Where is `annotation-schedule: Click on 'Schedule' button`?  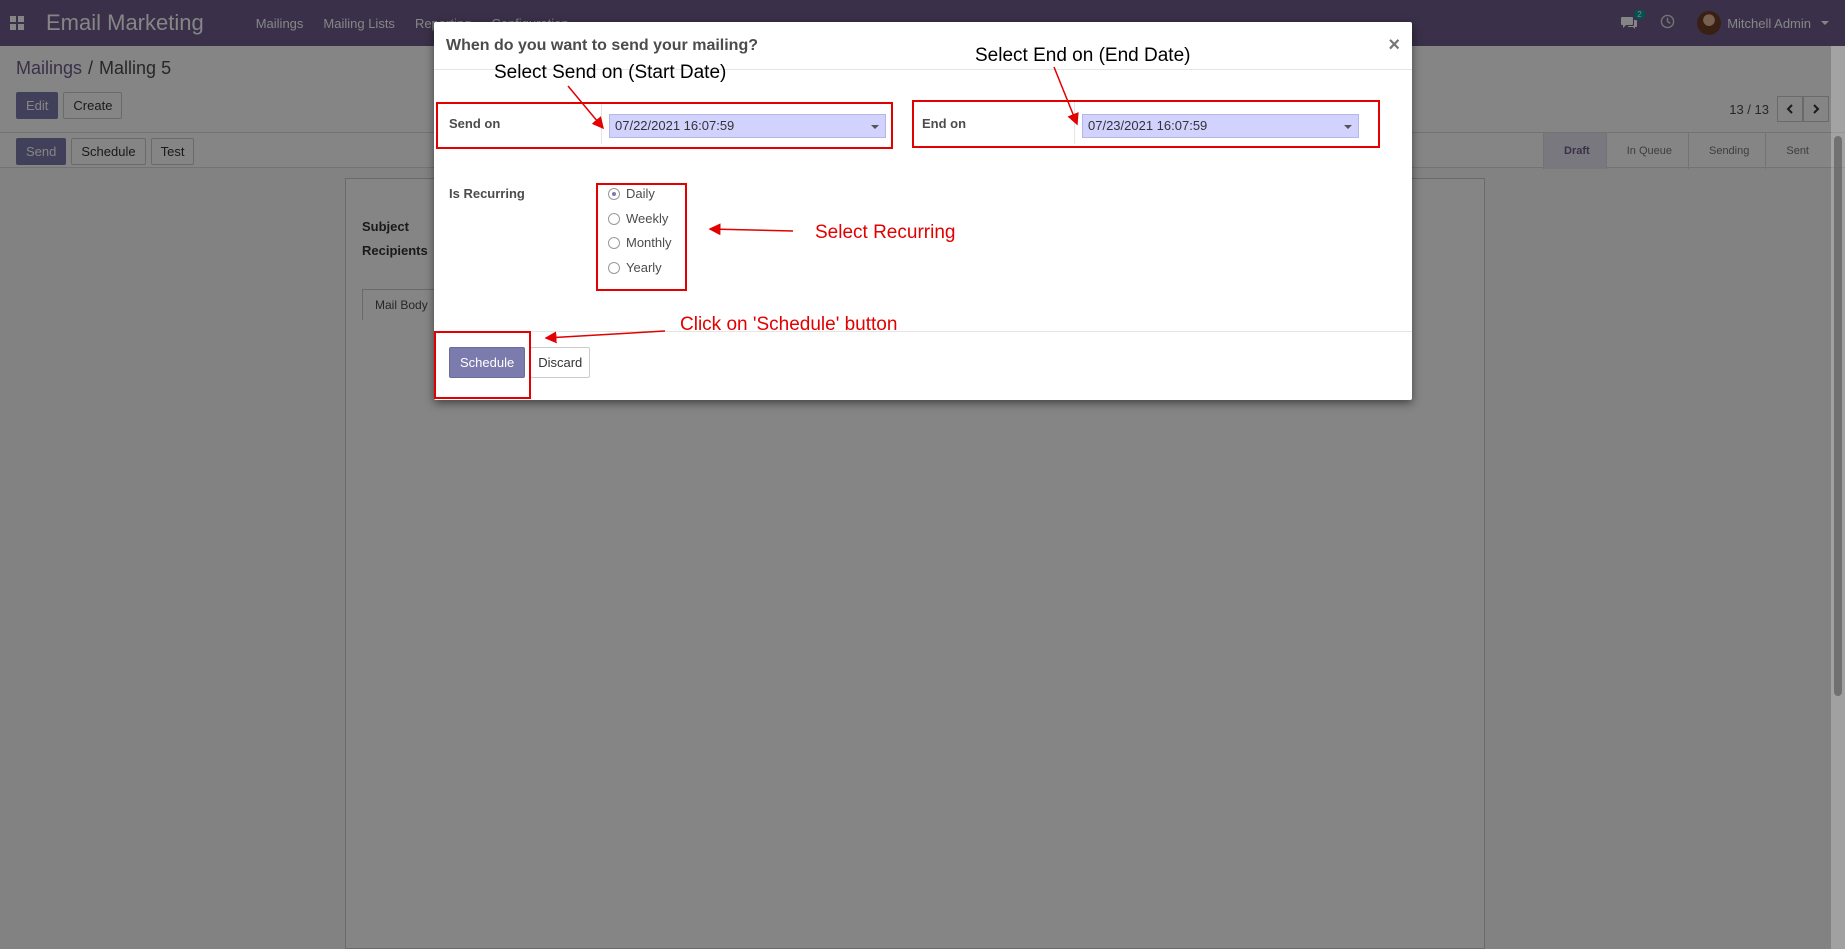 annotation-schedule: Click on 'Schedule' button is located at coordinates (789, 324).